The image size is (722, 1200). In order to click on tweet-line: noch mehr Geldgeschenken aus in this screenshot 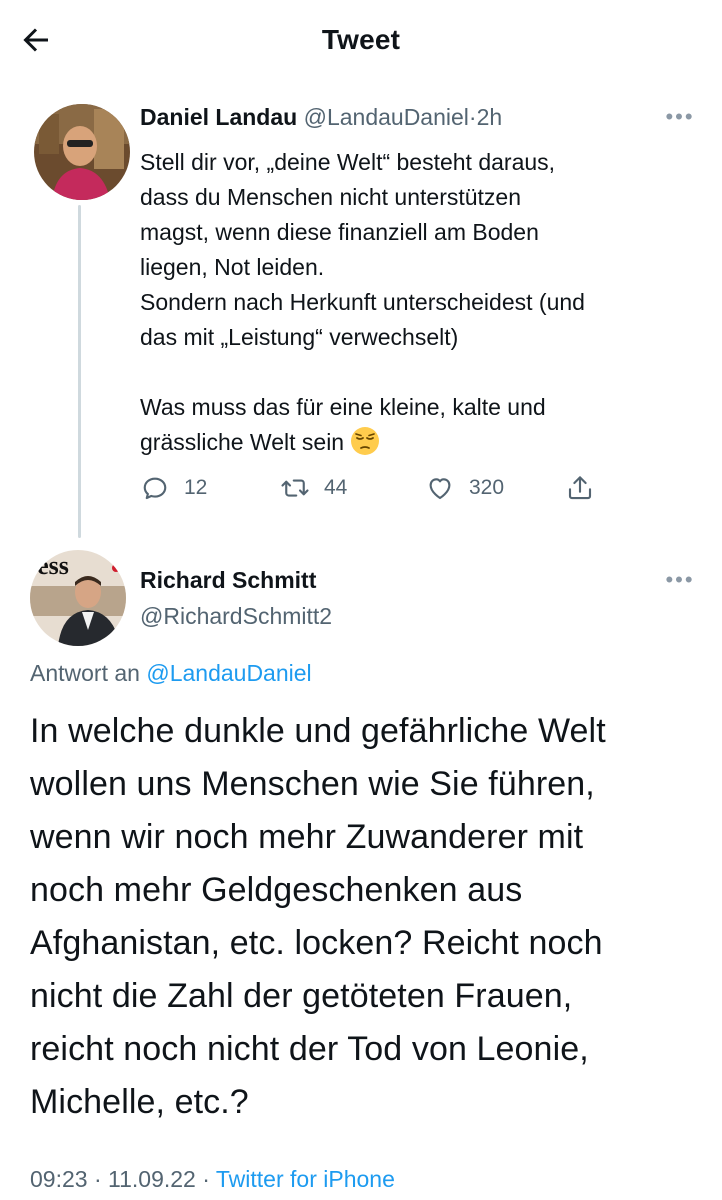, I will do `click(276, 890)`.